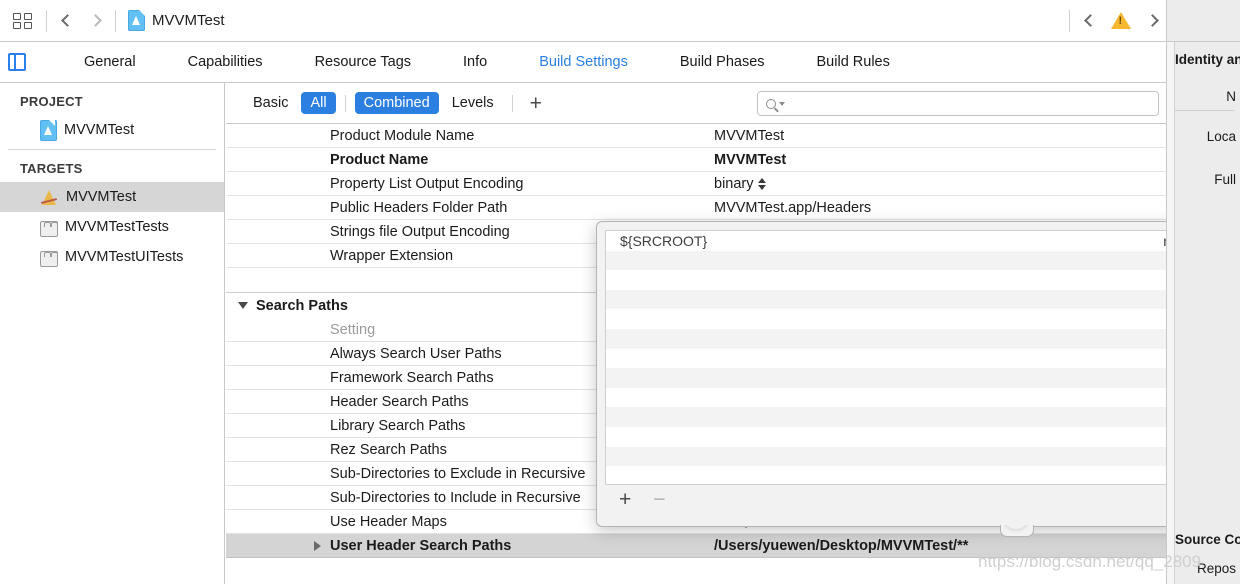  I want to click on group-header-label: Search Paths, so click(302, 305).